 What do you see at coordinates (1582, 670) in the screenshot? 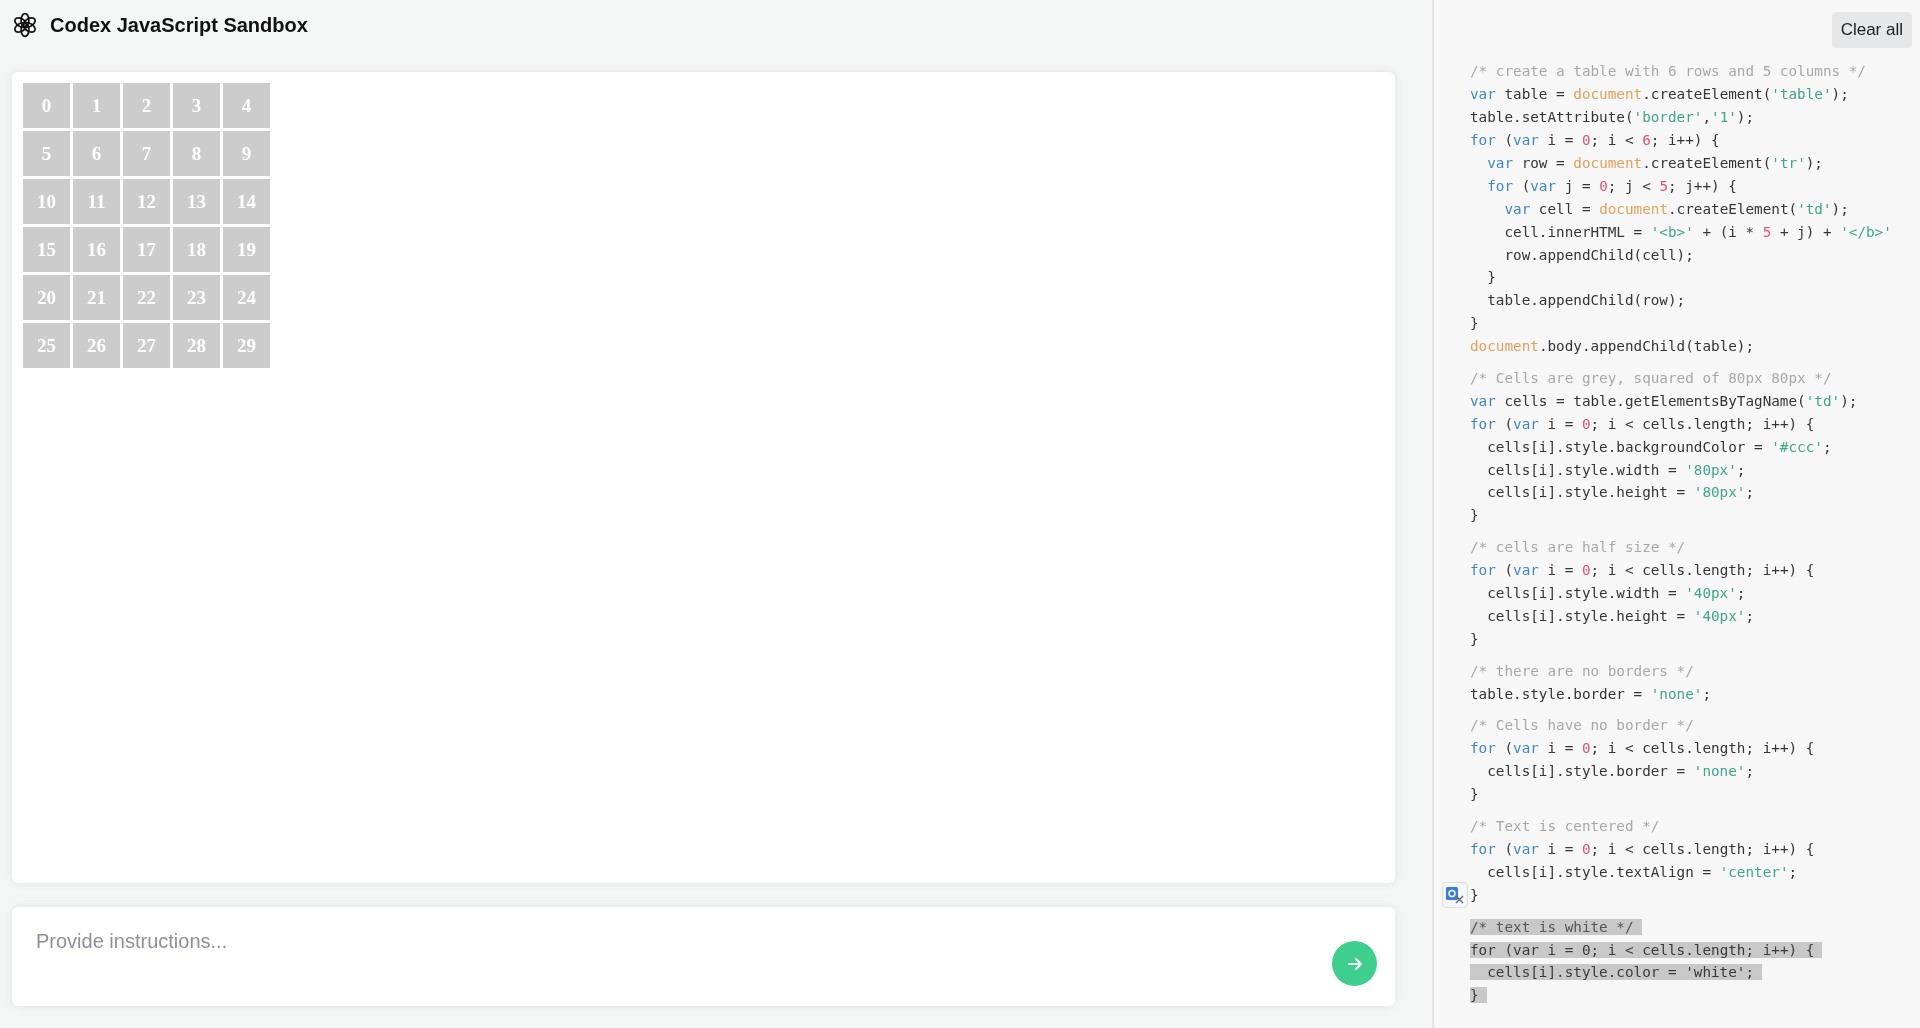
I see `code-line: /* there are no borders */` at bounding box center [1582, 670].